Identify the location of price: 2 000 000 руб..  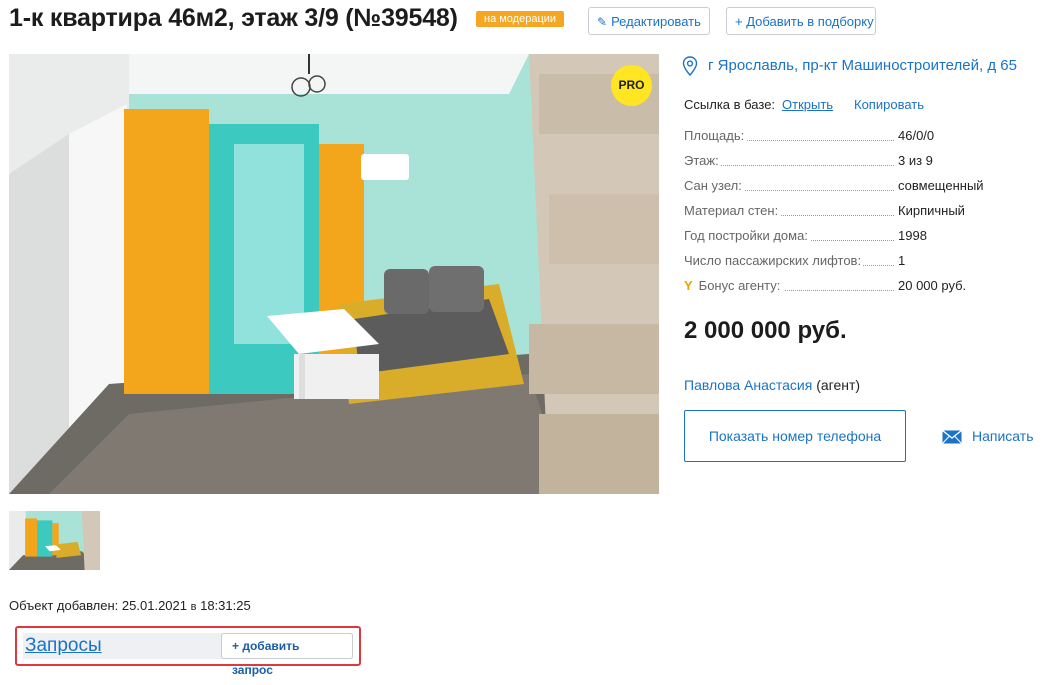
(765, 330).